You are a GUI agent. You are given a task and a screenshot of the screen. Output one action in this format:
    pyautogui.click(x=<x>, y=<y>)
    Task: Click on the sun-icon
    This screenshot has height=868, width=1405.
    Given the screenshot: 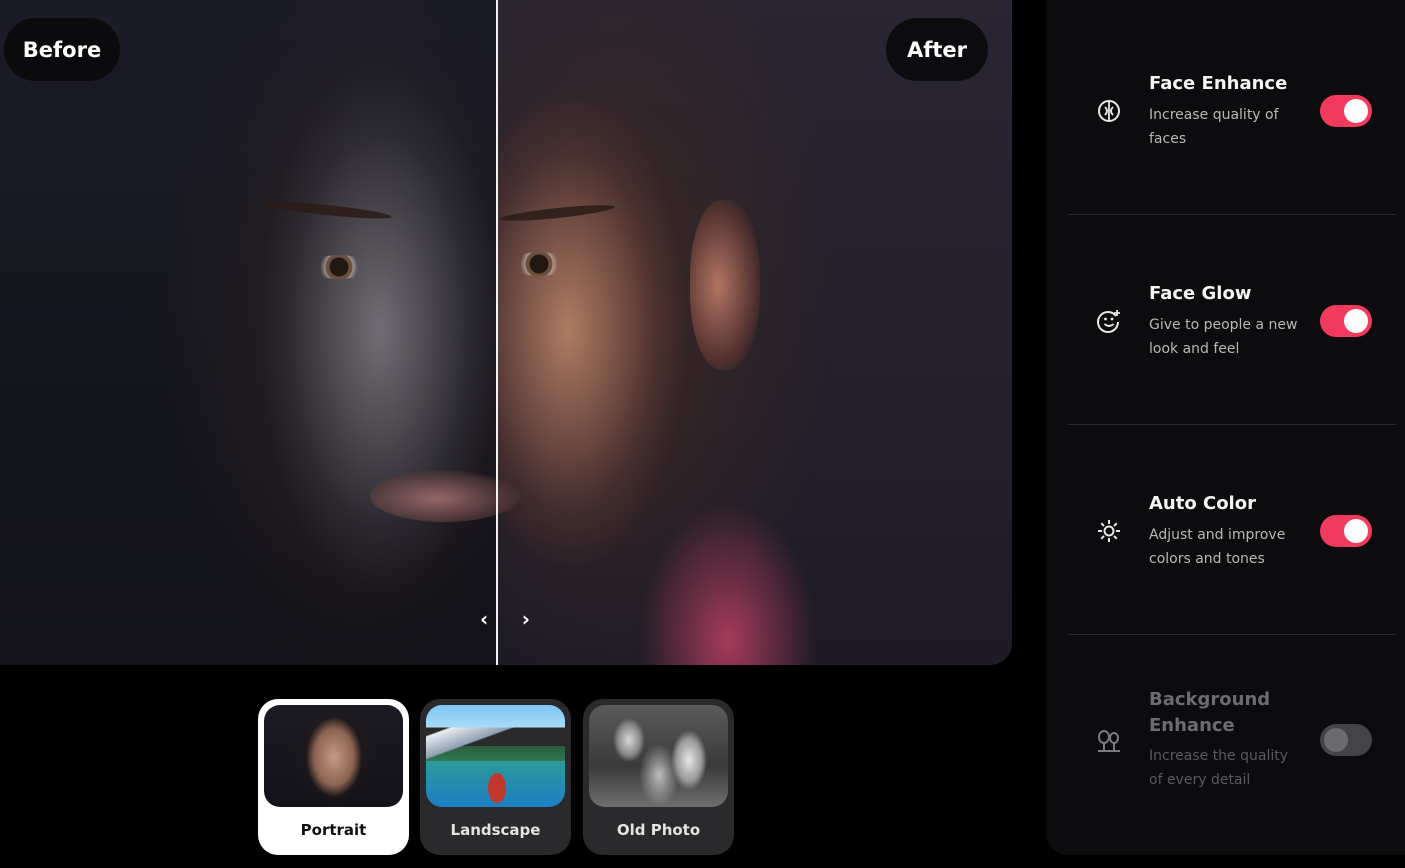 What is the action you would take?
    pyautogui.click(x=1109, y=531)
    